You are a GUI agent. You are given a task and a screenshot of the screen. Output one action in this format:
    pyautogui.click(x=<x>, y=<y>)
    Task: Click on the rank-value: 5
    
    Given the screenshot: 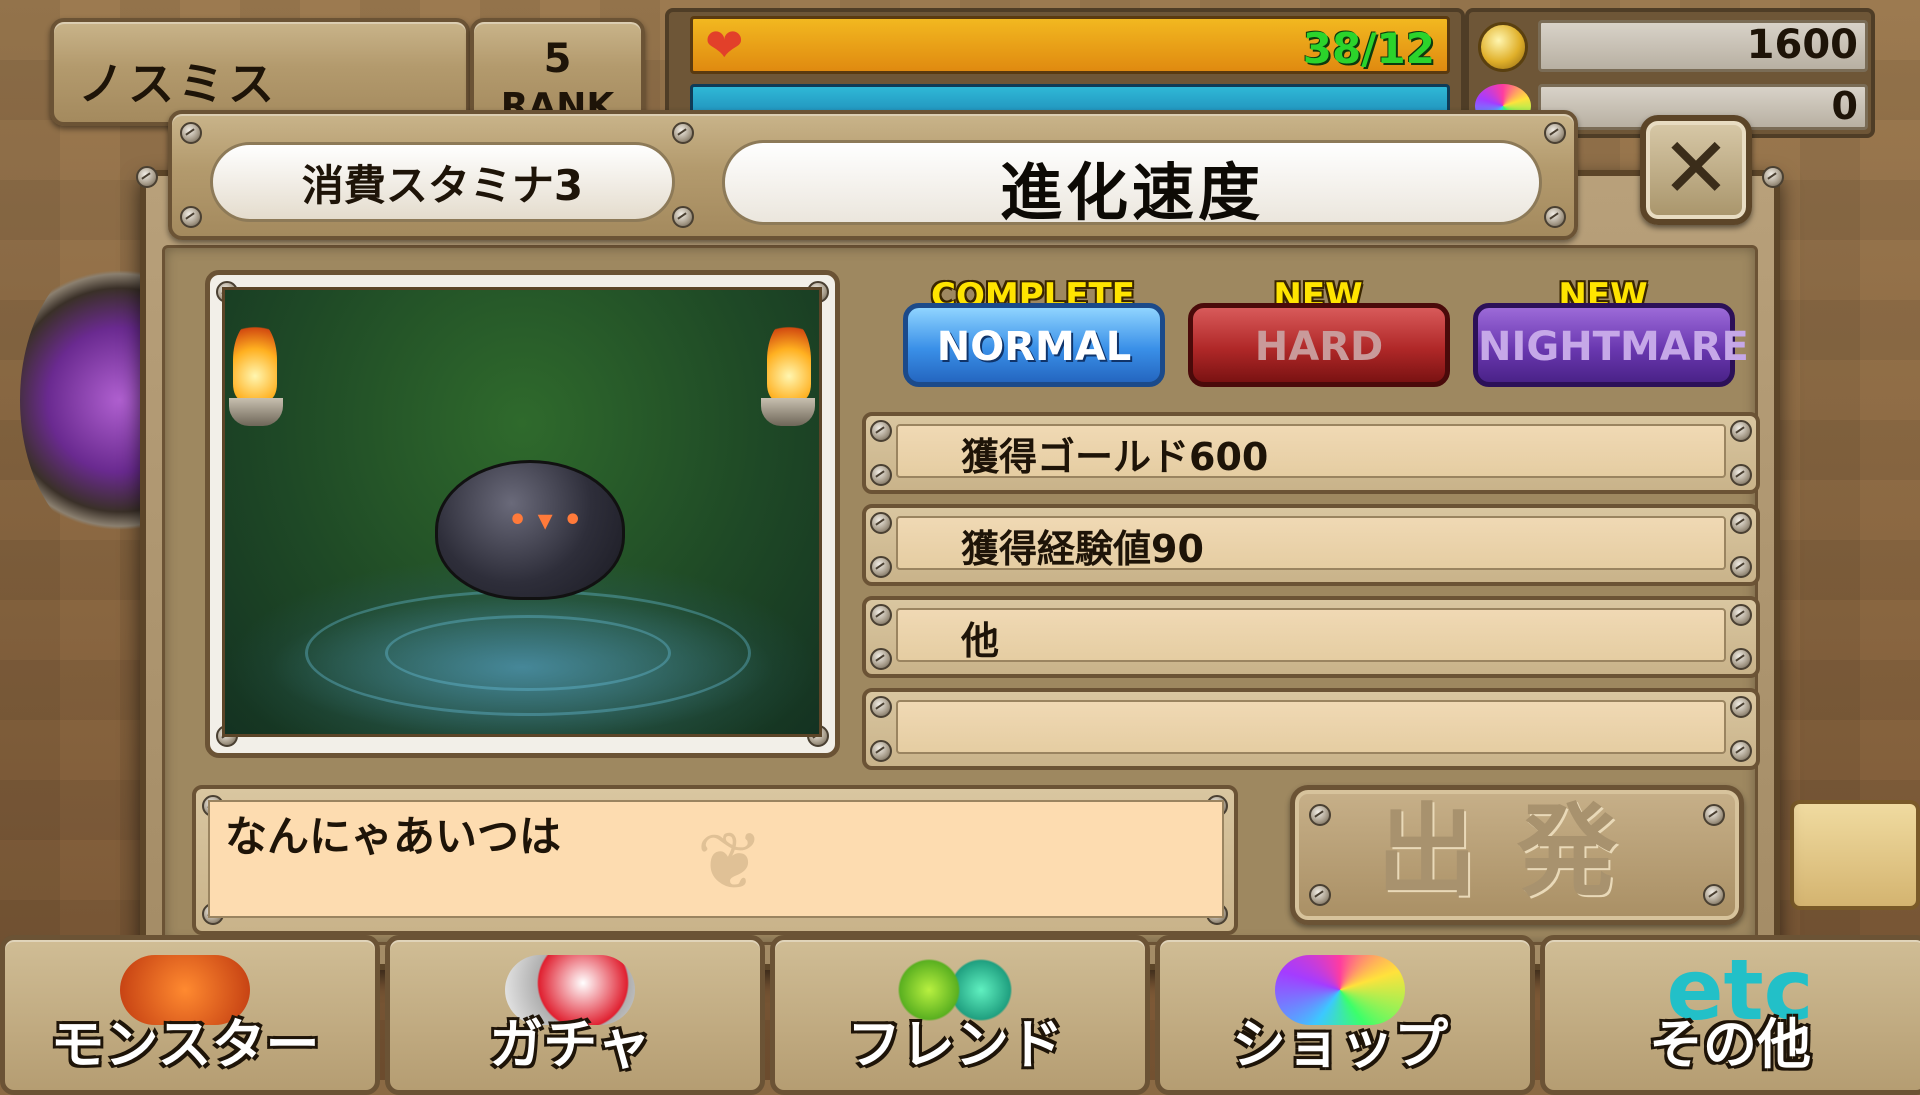 What is the action you would take?
    pyautogui.click(x=557, y=59)
    